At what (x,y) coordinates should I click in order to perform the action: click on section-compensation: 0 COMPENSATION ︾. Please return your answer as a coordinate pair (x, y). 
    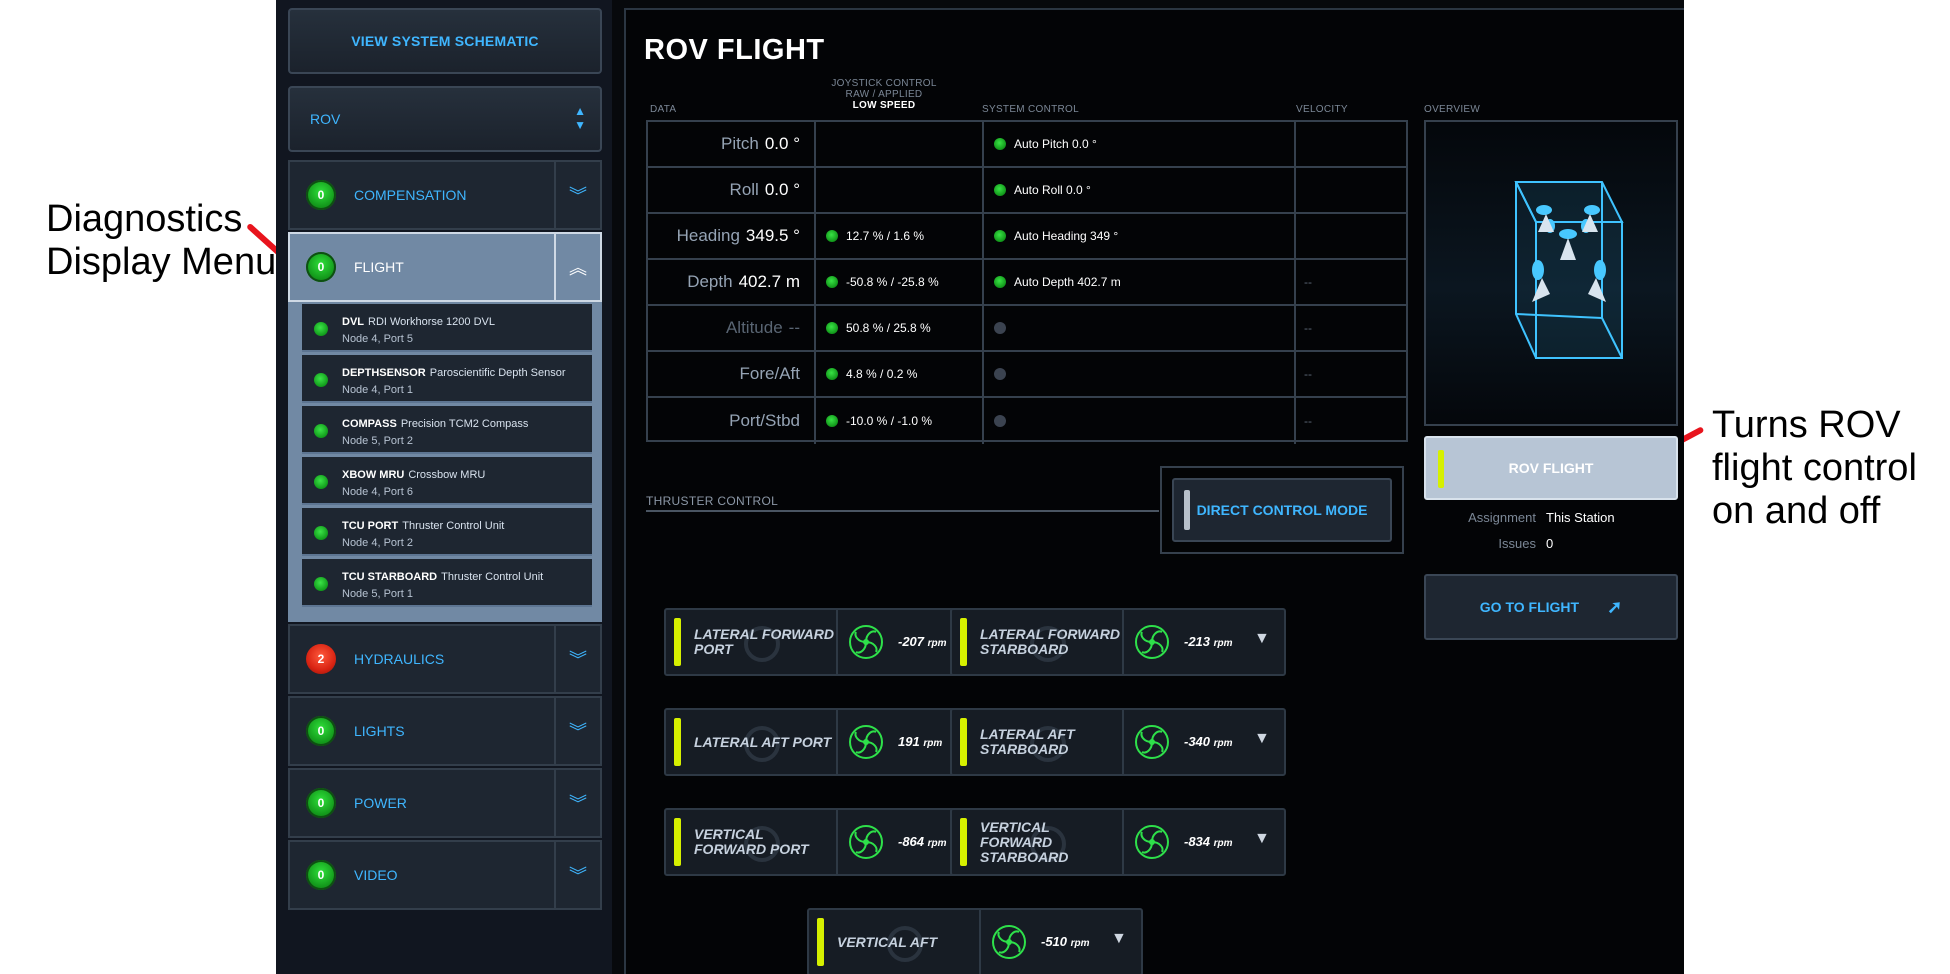
    Looking at the image, I should click on (445, 195).